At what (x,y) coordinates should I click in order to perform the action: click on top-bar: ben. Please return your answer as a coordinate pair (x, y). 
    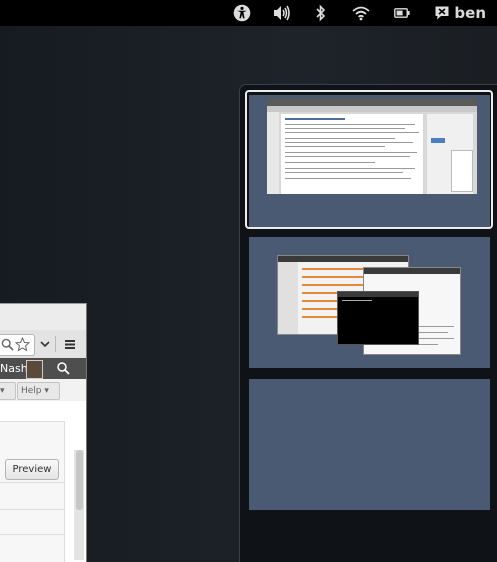
    Looking at the image, I should click on (248, 13).